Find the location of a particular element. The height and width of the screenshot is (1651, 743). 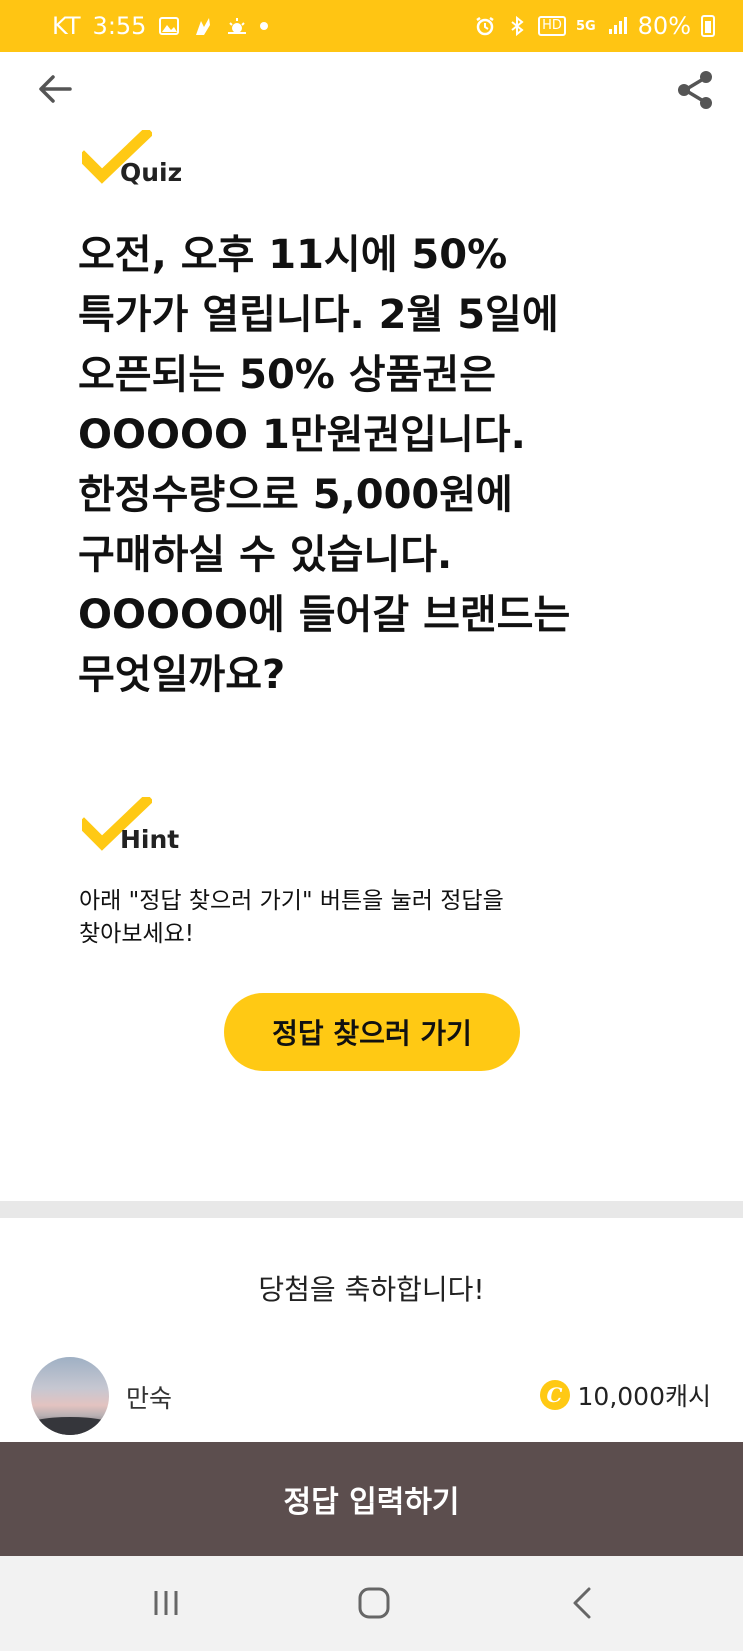

section-divider is located at coordinates (371, 1209).